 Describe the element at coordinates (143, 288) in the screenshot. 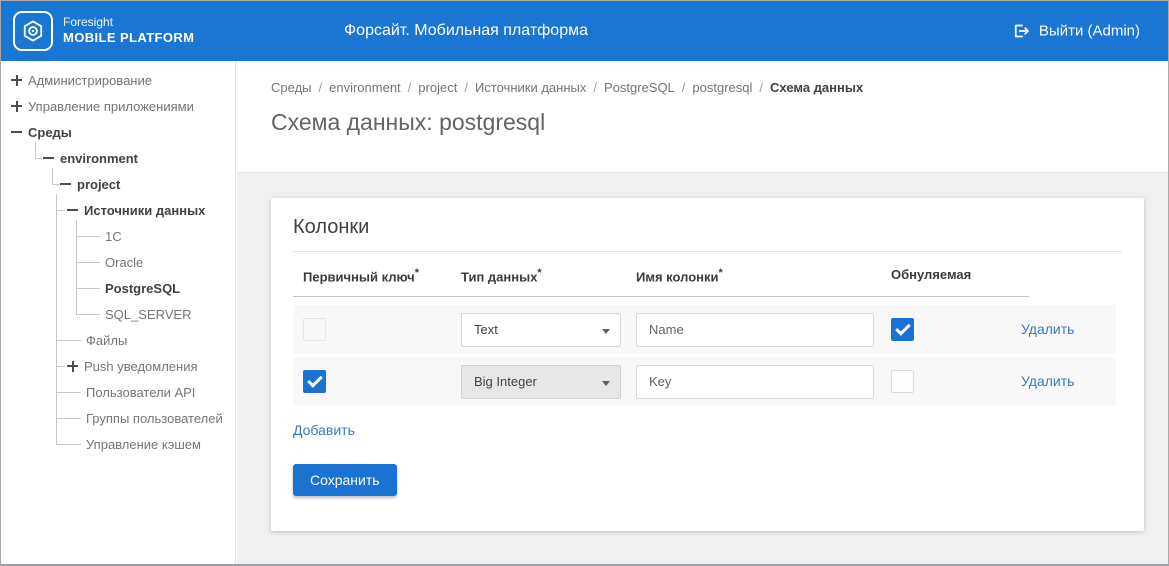

I see `sidebar-item-label: PostgreSQL` at that location.